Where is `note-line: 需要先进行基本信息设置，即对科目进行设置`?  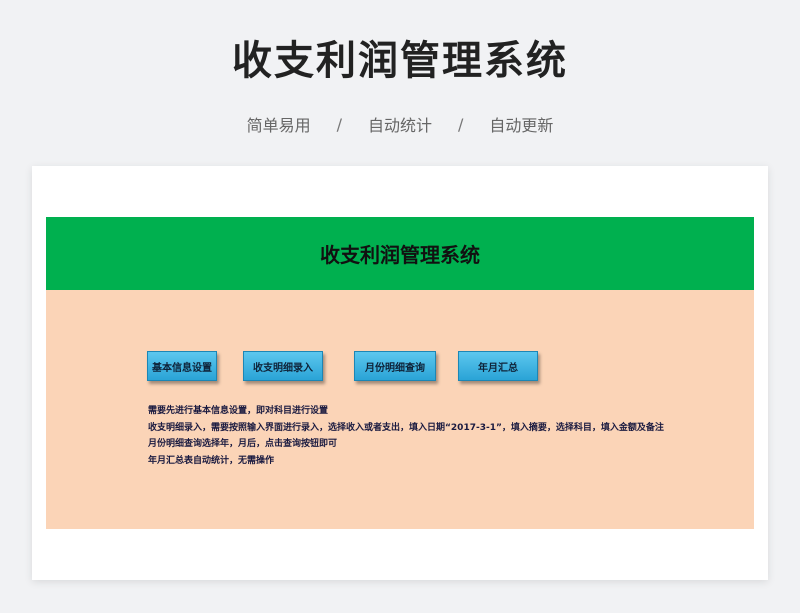
note-line: 需要先进行基本信息设置，即对科目进行设置 is located at coordinates (238, 411).